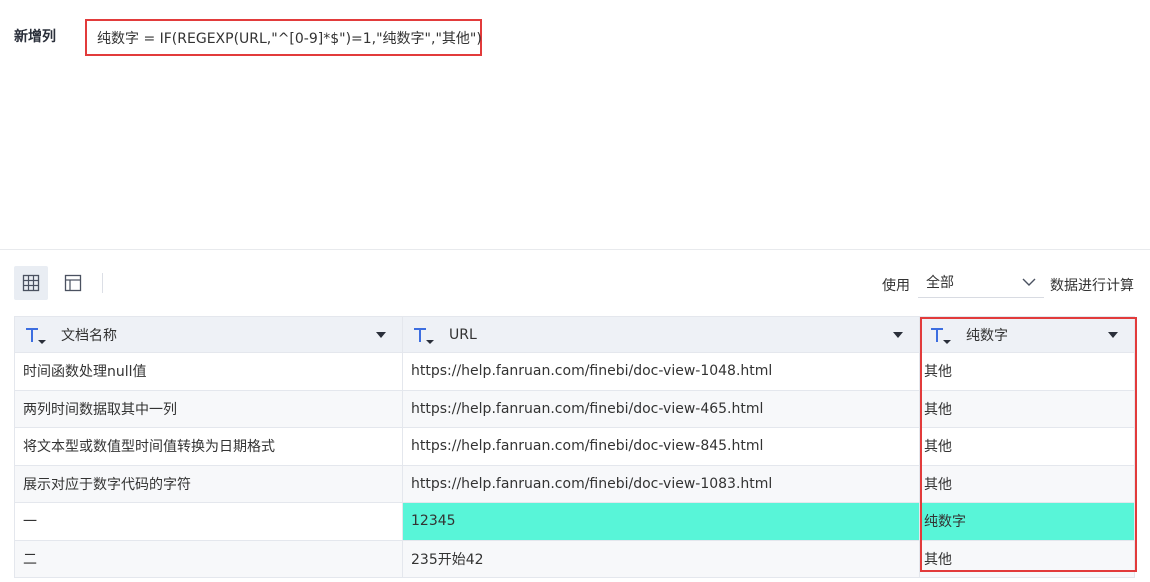  I want to click on table-view-button, so click(31, 283).